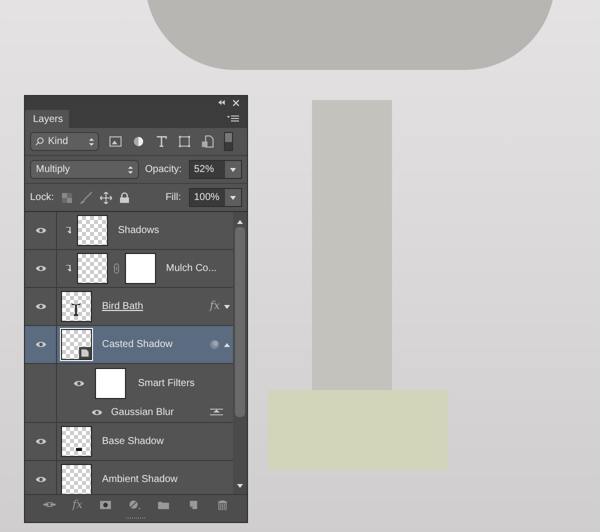  What do you see at coordinates (215, 169) in the screenshot?
I see `opacity-field: 52%` at bounding box center [215, 169].